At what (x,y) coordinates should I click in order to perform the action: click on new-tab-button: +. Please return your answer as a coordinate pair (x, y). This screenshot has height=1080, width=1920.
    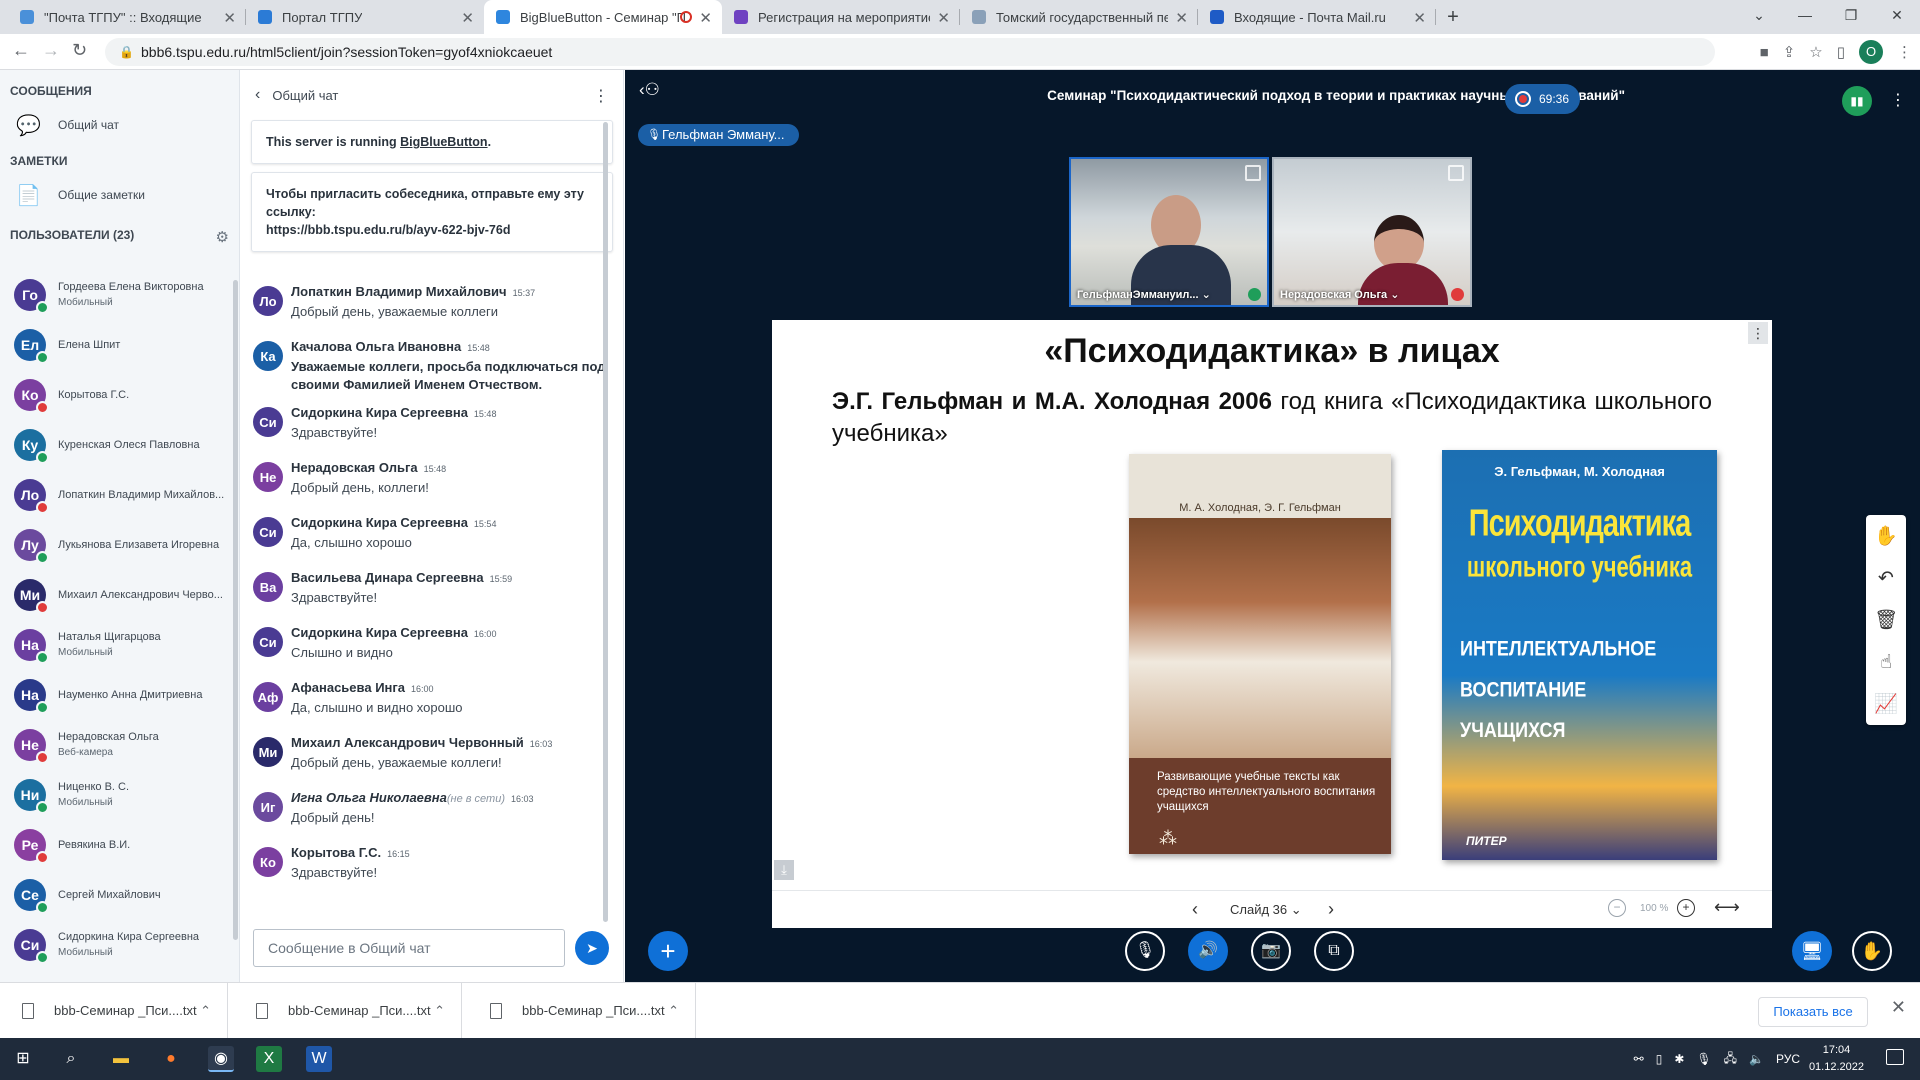
    Looking at the image, I should click on (1453, 17).